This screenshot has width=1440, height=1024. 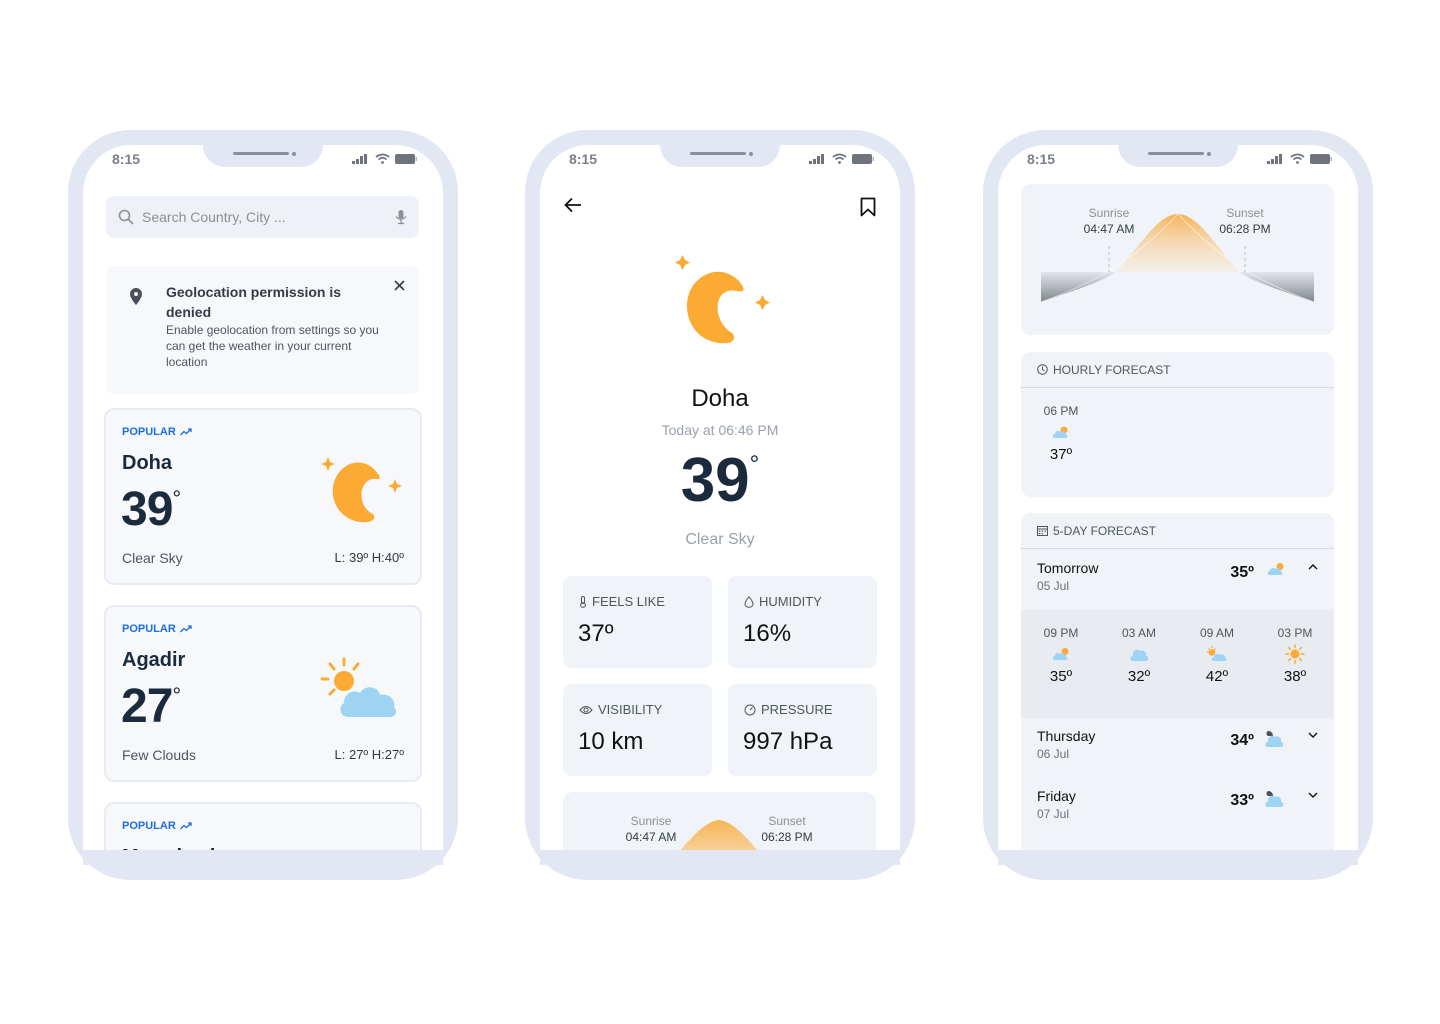 What do you see at coordinates (1177, 664) in the screenshot?
I see `expanded-hours: 09 PM 35º 03 AM 32º 09 AM 42º 03 PM 38º` at bounding box center [1177, 664].